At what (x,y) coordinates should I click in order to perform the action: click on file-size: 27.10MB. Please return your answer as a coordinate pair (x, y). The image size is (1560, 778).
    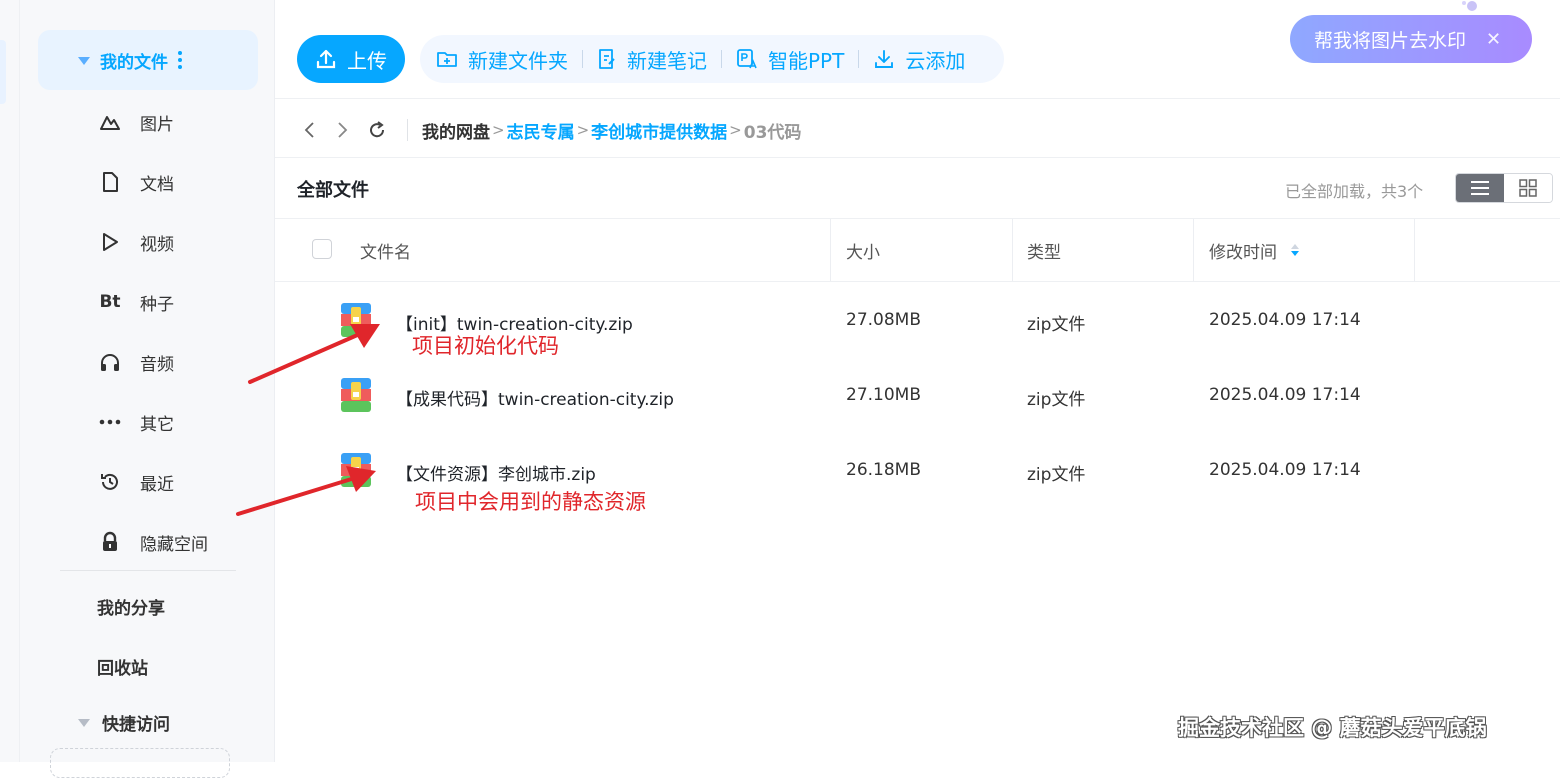
    Looking at the image, I should click on (883, 395).